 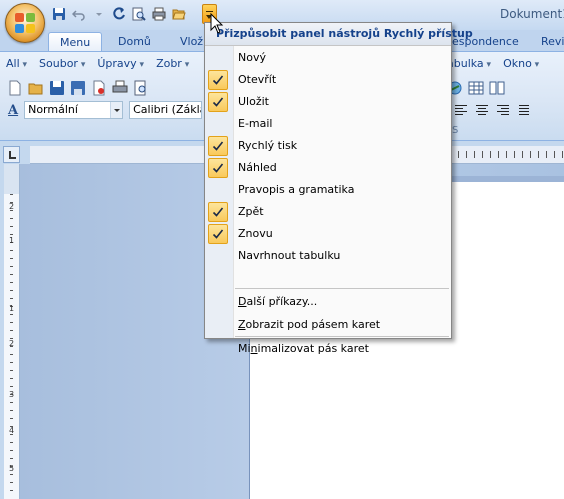 I want to click on menu-item-print-preview: Náhled, so click(x=328, y=168).